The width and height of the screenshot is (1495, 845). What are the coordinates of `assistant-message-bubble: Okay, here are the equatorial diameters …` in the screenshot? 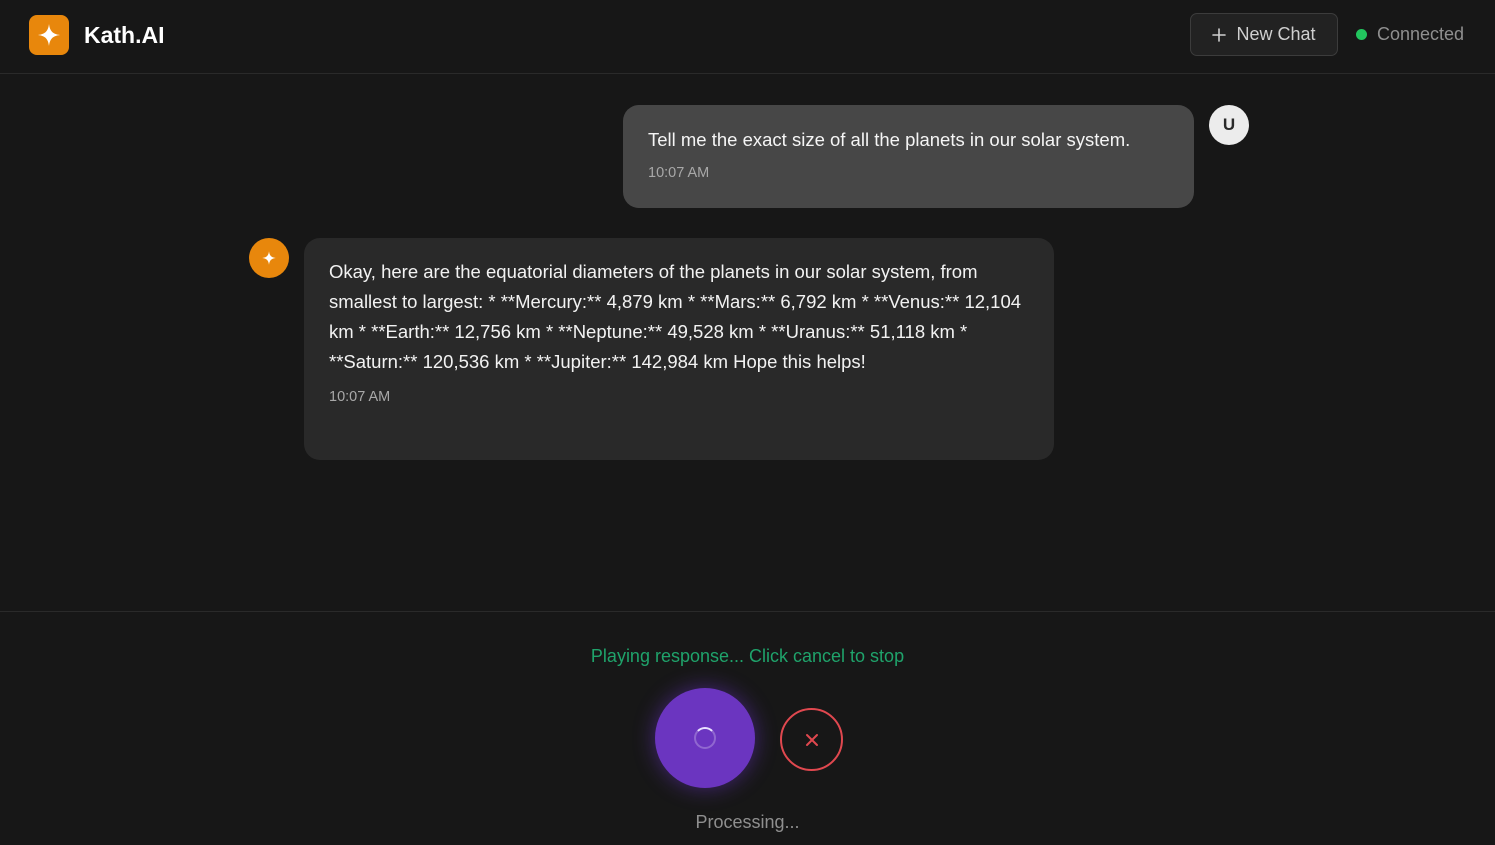 It's located at (679, 349).